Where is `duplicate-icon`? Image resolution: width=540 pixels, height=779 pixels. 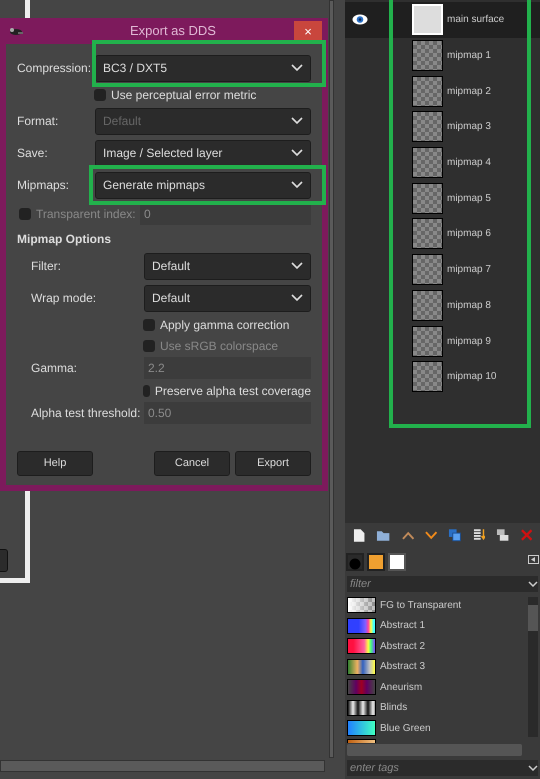
duplicate-icon is located at coordinates (455, 535).